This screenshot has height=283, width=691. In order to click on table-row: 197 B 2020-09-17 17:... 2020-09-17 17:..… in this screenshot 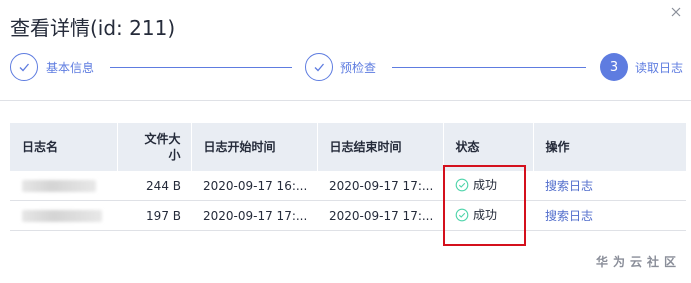, I will do `click(348, 215)`.